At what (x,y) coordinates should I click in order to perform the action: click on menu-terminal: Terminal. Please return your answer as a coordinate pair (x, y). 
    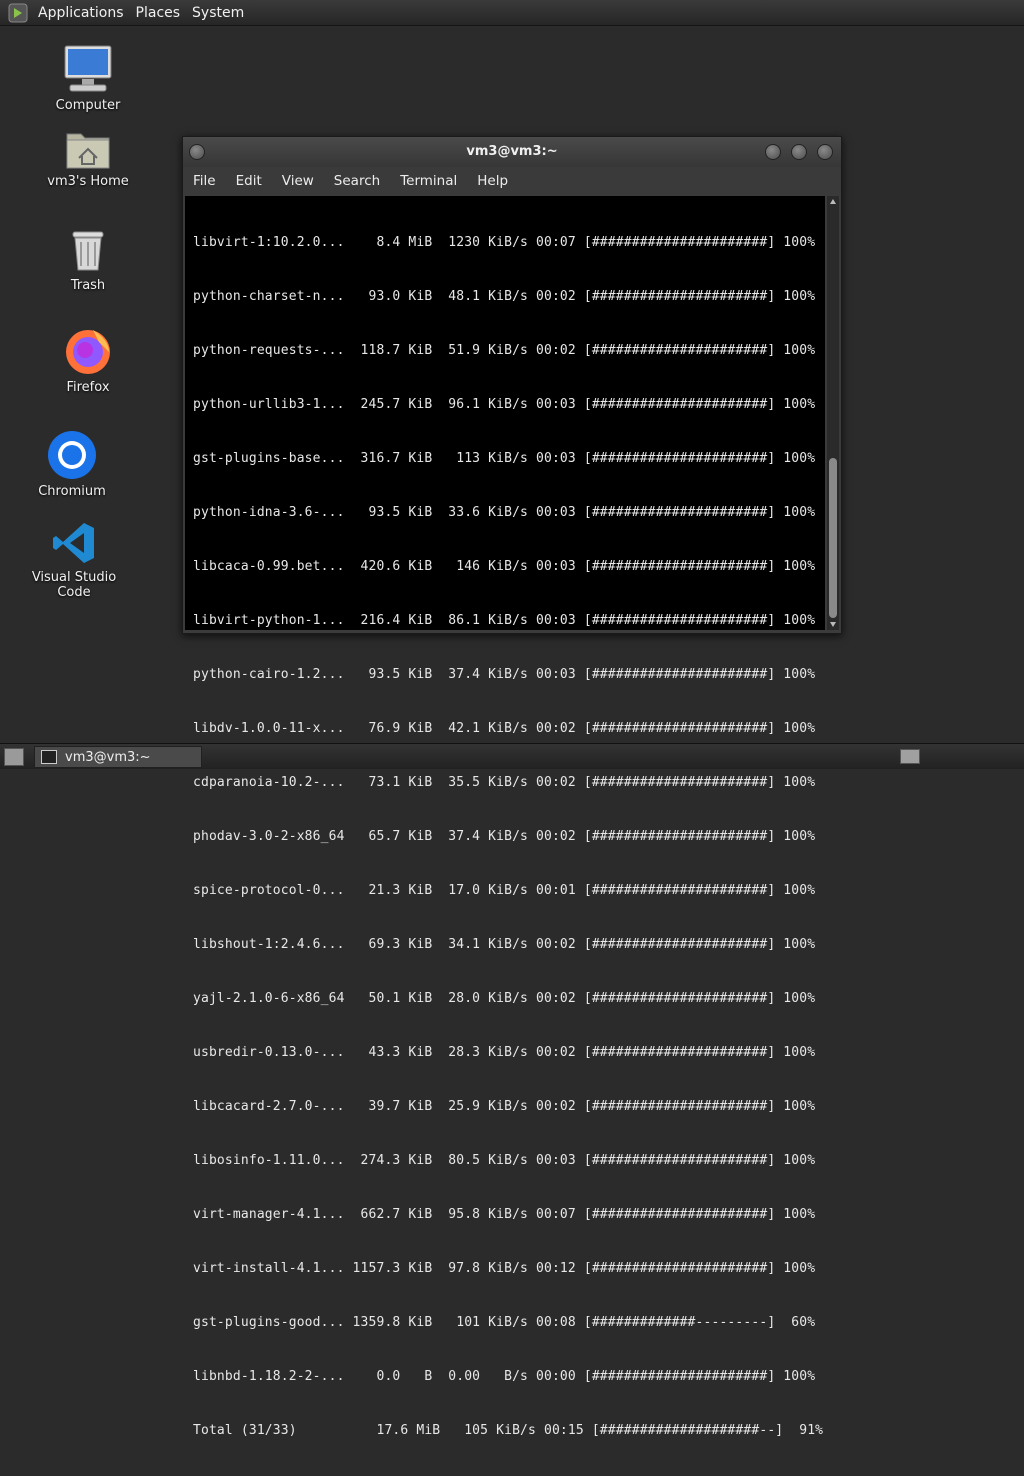
    Looking at the image, I should click on (428, 181).